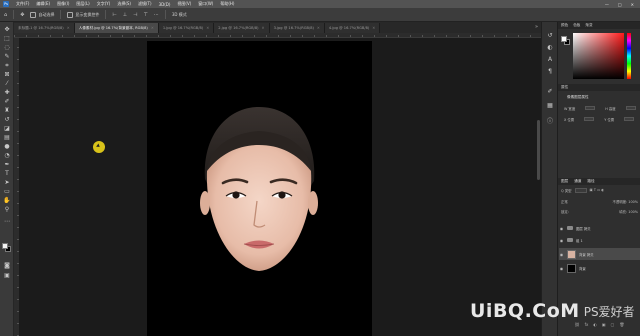  What do you see at coordinates (580, 190) in the screenshot?
I see `filter-dropdown` at bounding box center [580, 190].